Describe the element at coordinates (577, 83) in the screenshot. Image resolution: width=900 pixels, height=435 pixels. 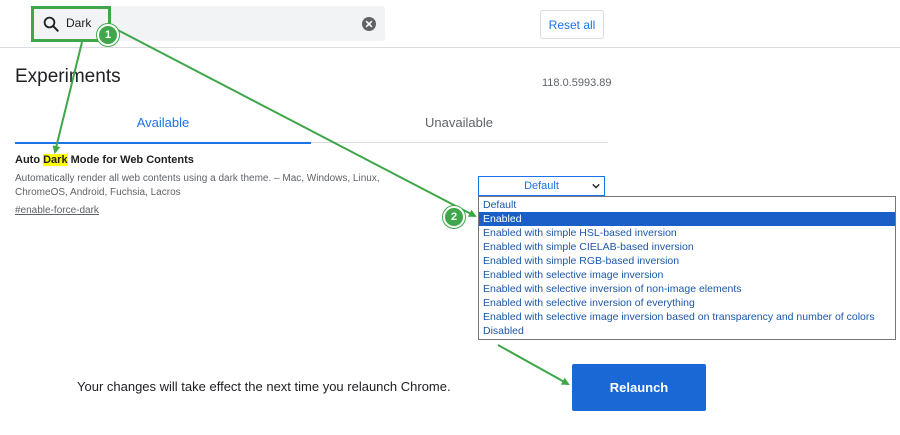
I see `version-label: 118.0.5993.89` at that location.